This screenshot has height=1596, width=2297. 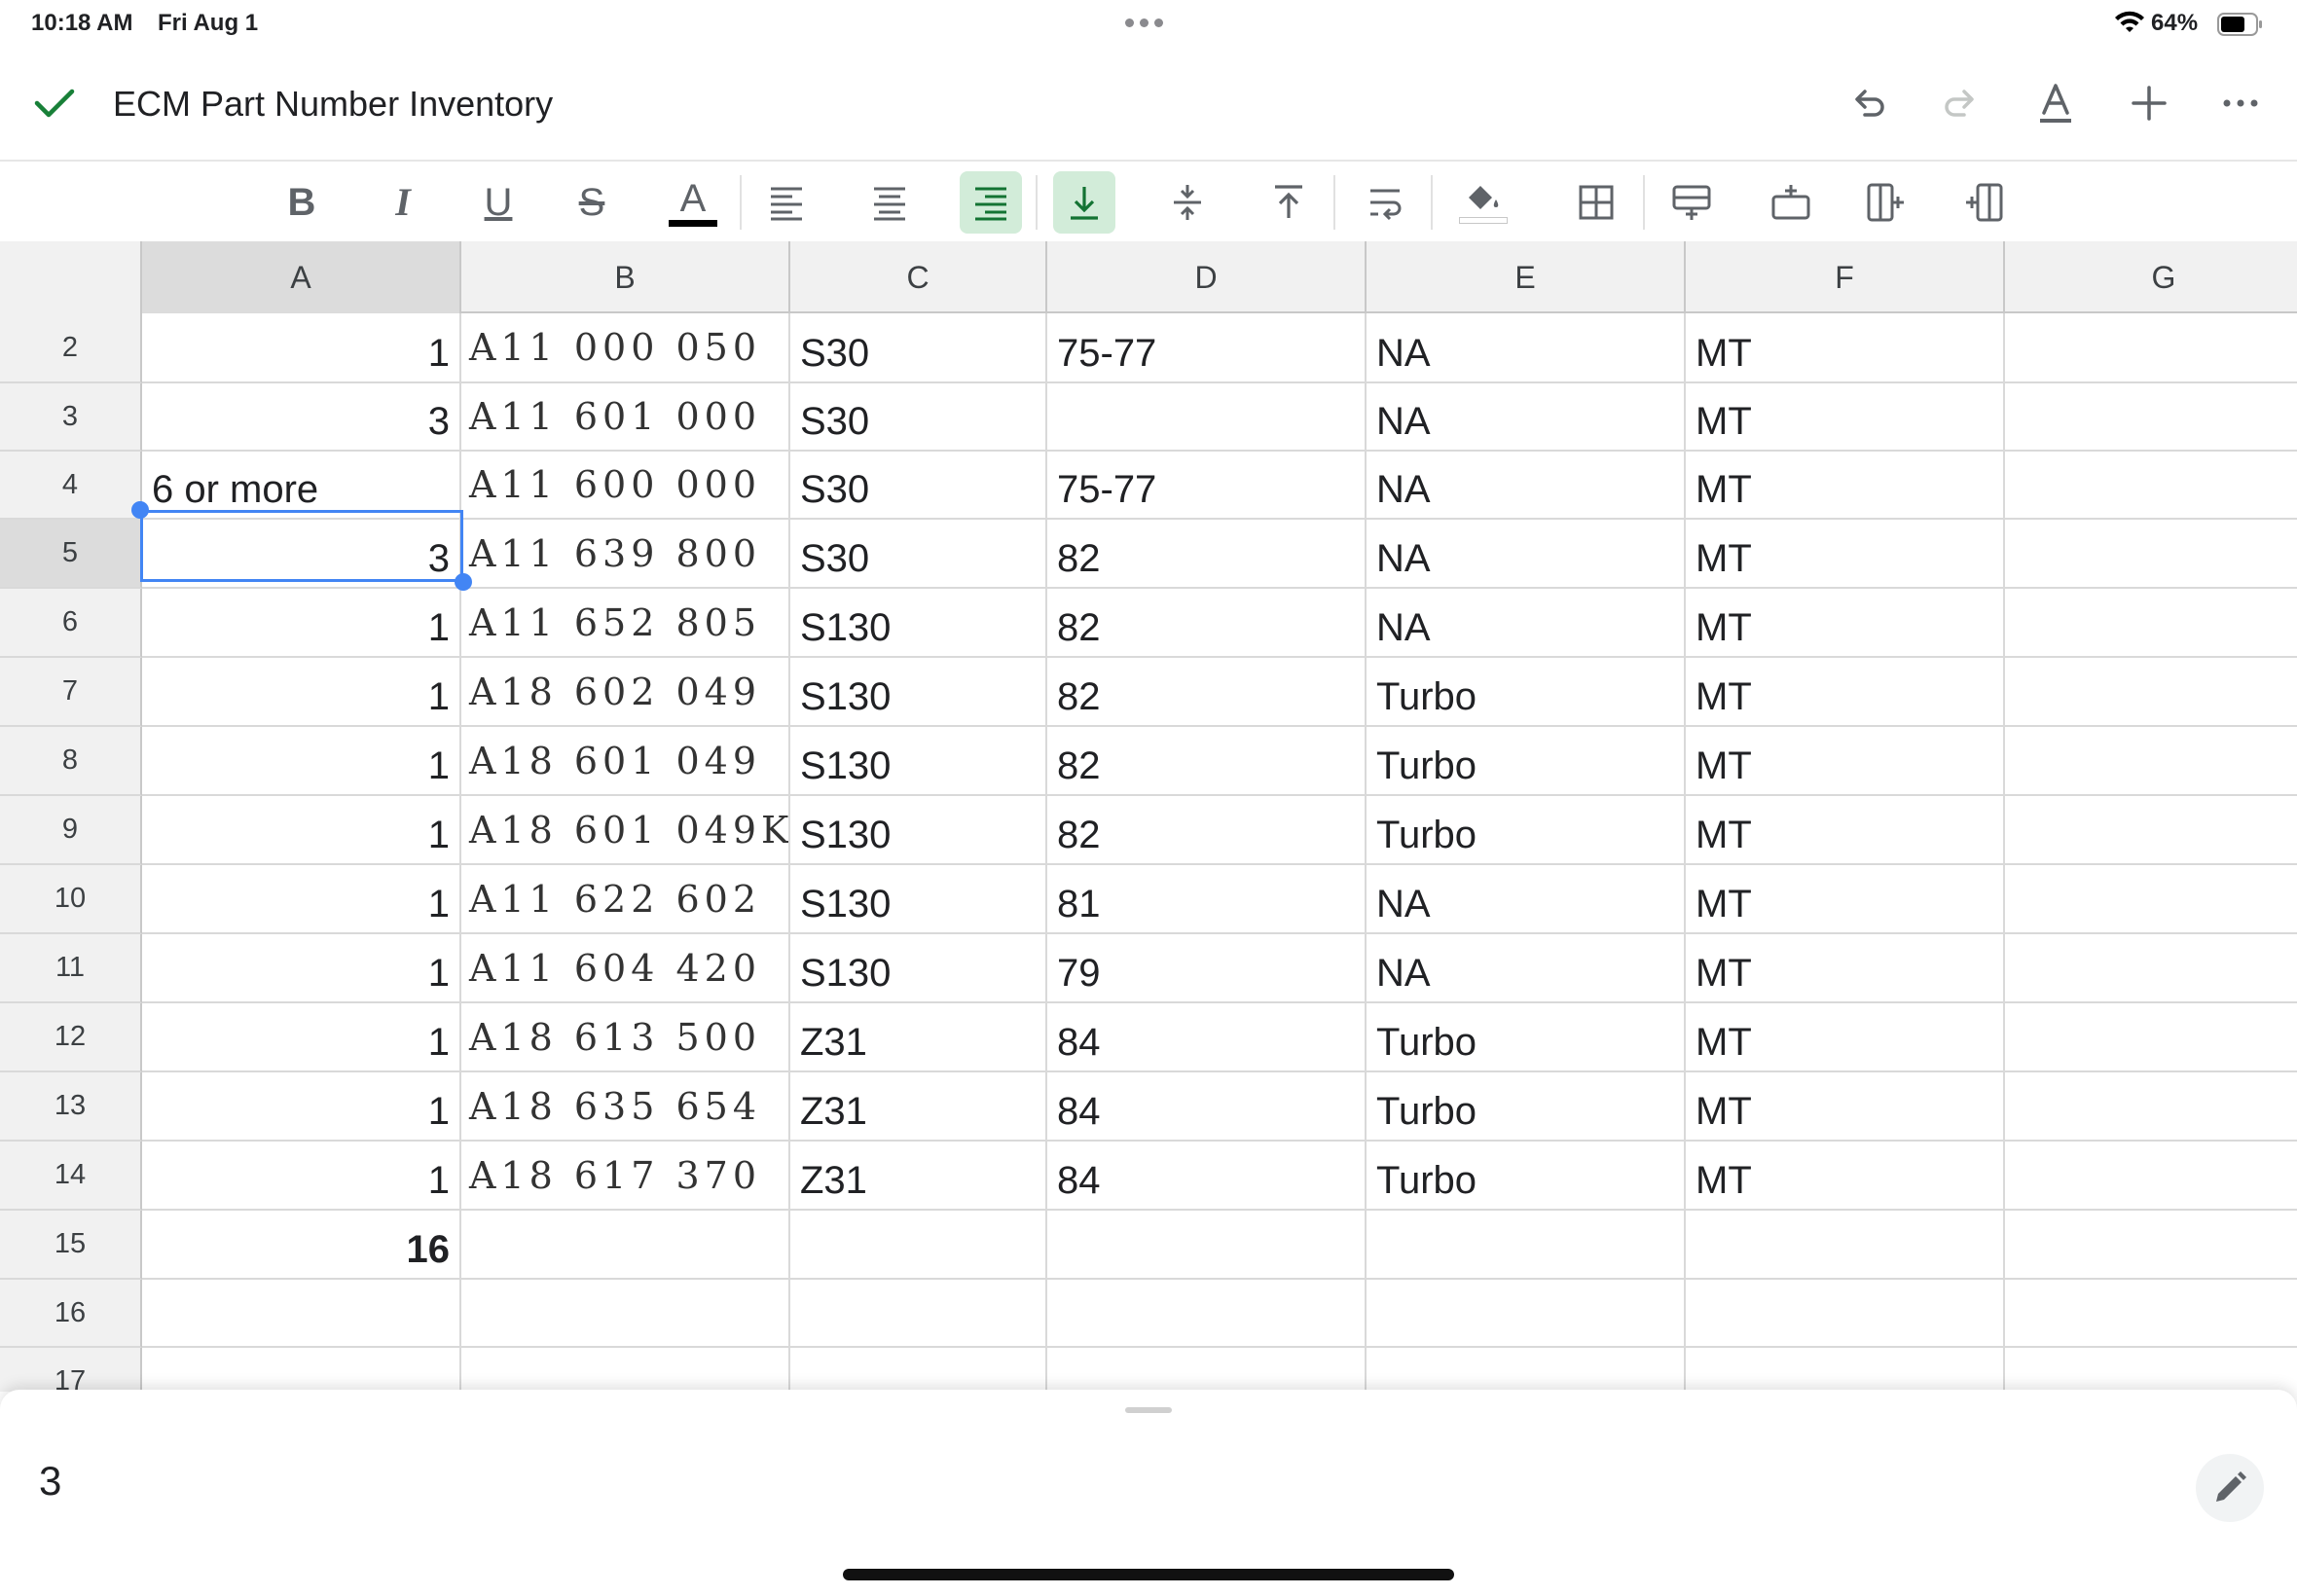 What do you see at coordinates (1207, 1176) in the screenshot?
I see `cell-d14: 84` at bounding box center [1207, 1176].